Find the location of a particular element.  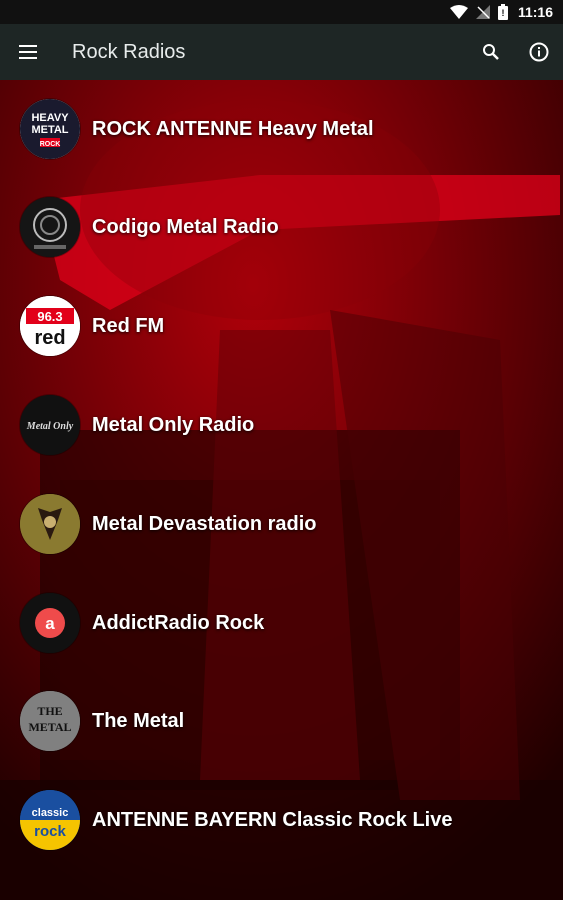

station-logo: classic rock is located at coordinates (50, 820).